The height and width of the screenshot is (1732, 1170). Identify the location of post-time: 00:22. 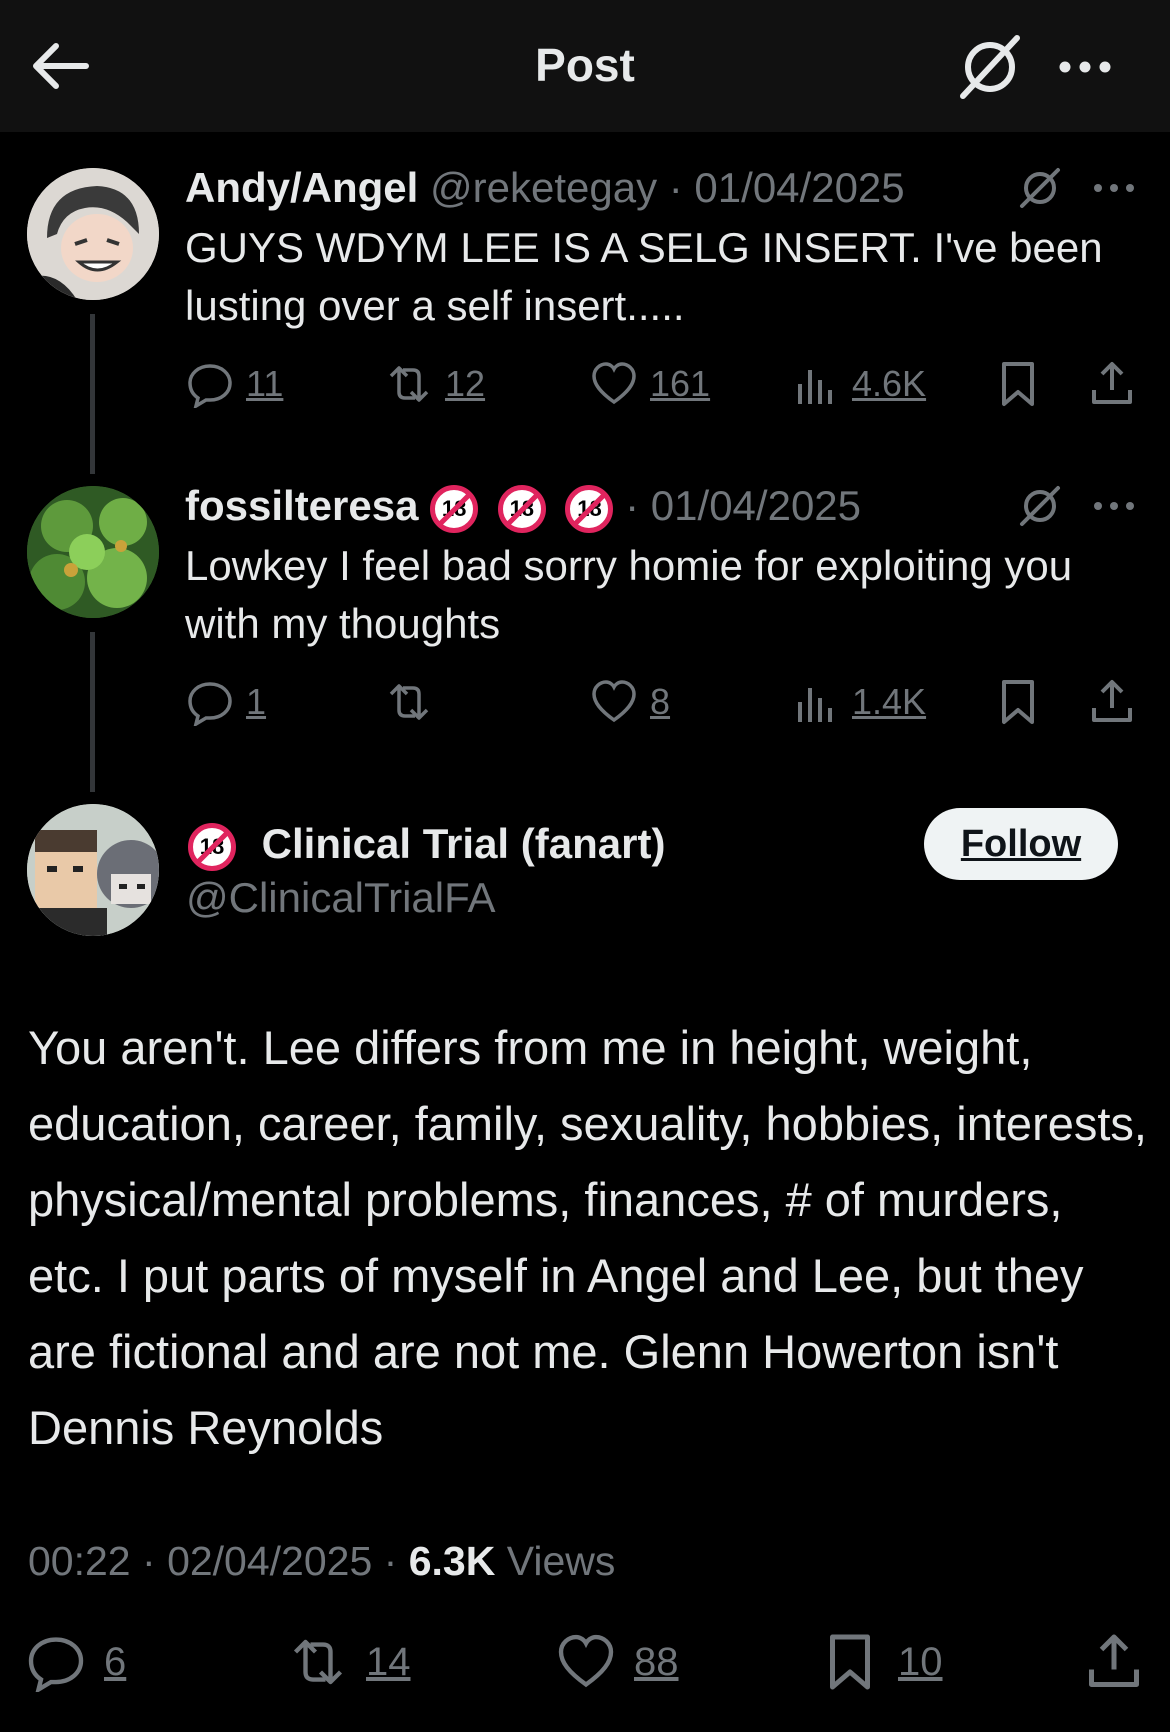
(79, 1561).